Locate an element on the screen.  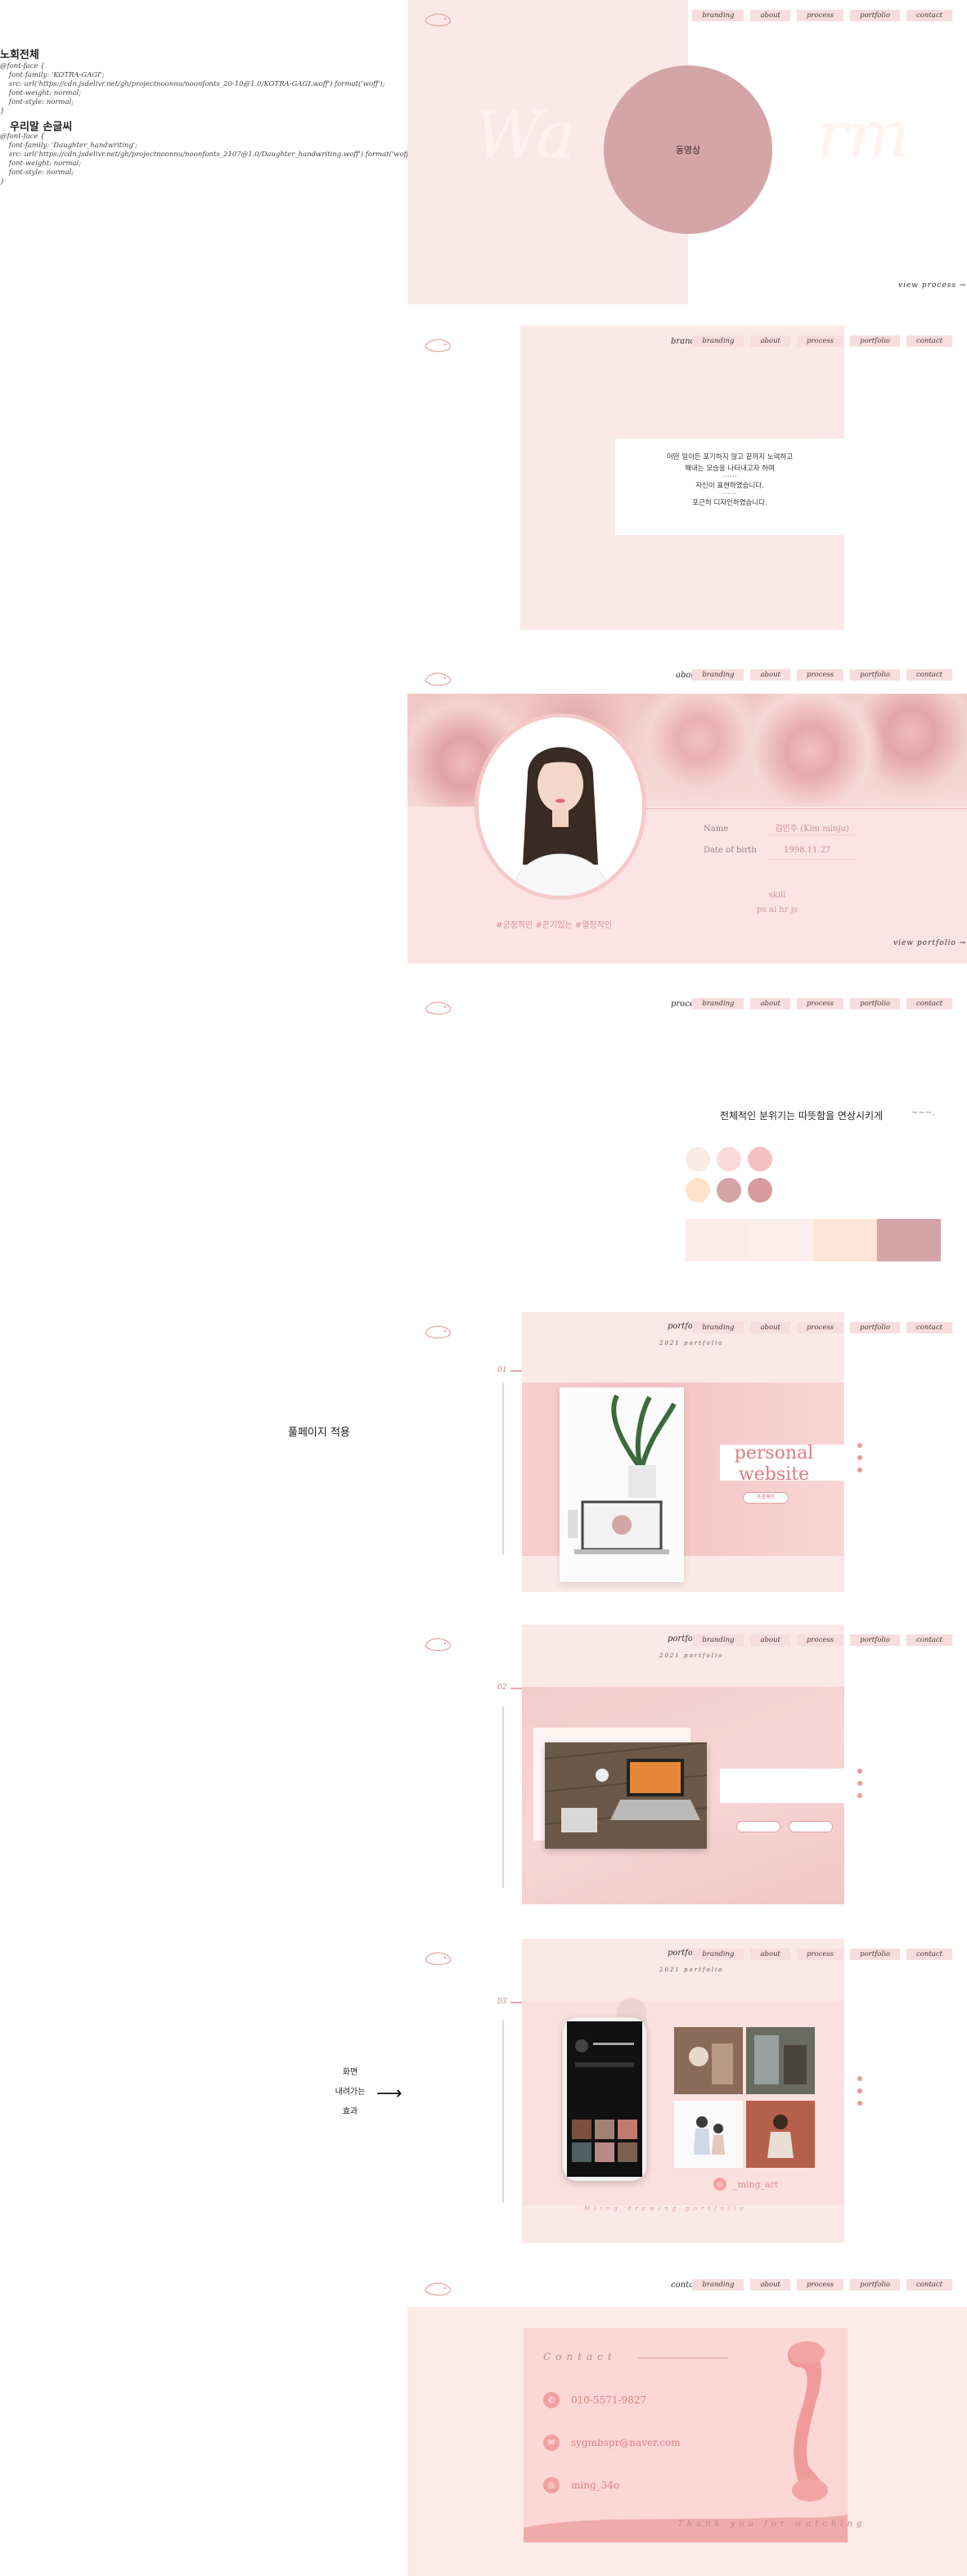
branding-line-3: 포근히 디자인하였습니다. is located at coordinates (730, 503).